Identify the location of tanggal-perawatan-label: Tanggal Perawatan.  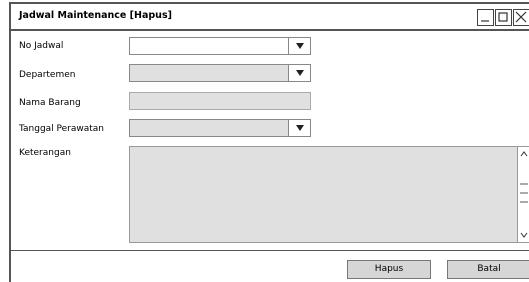
(62, 129).